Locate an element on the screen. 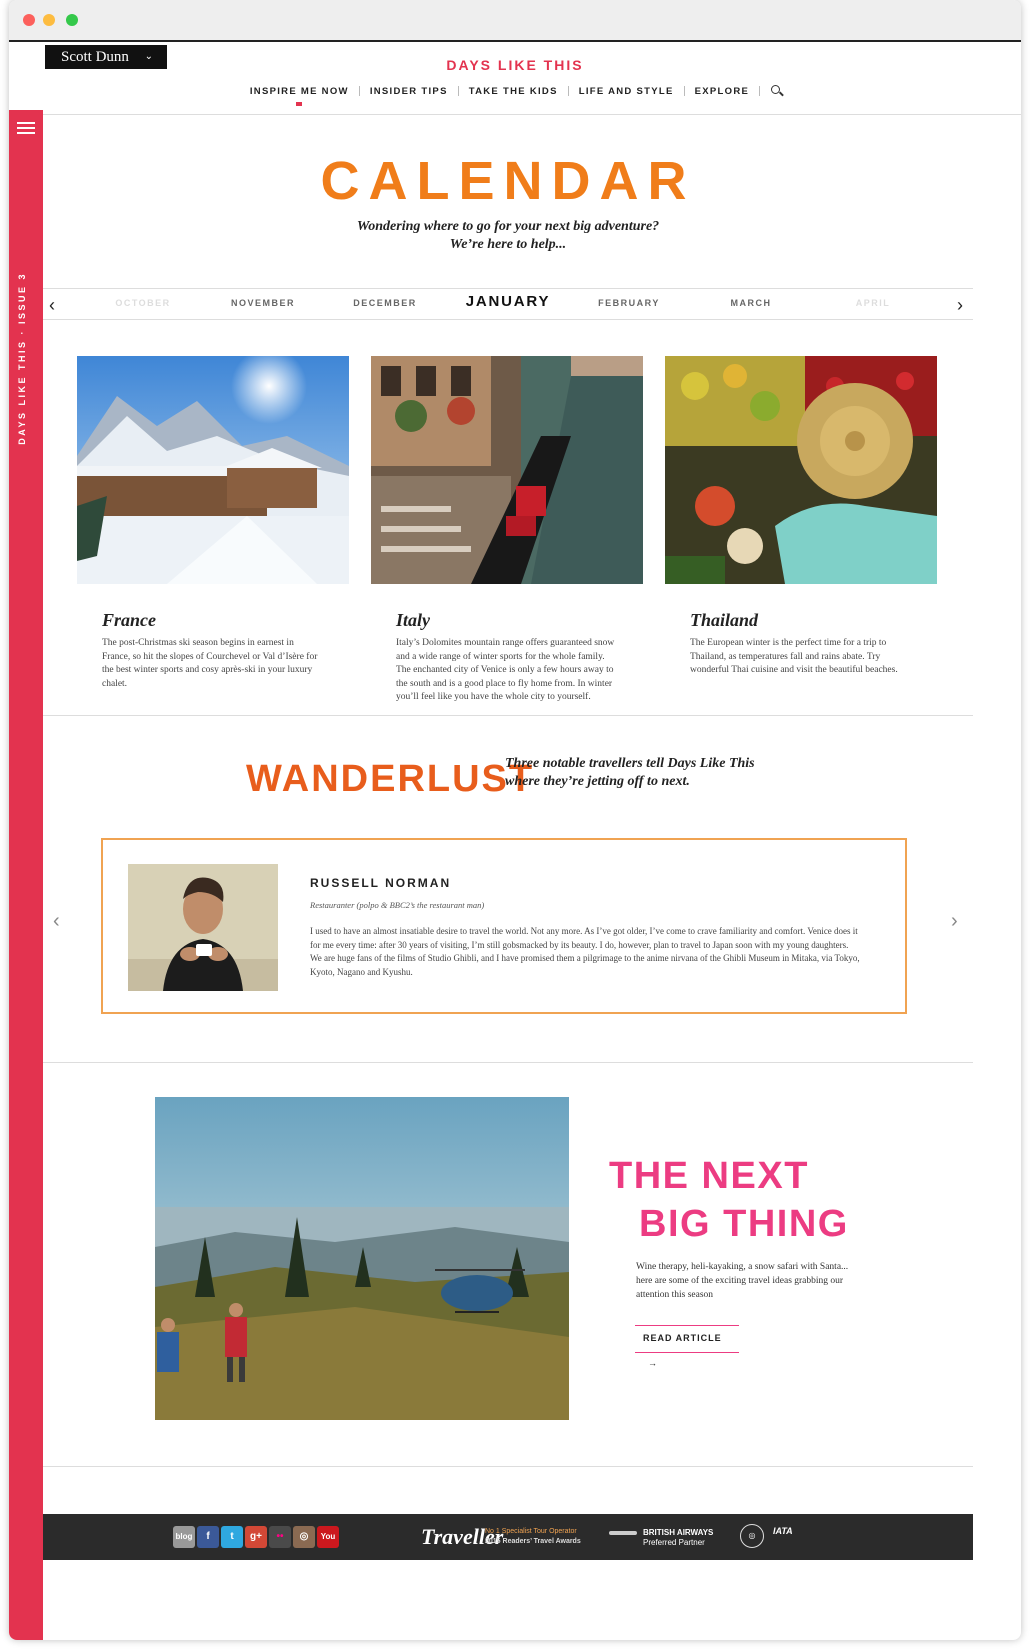  hamburger-menu-icon is located at coordinates (26, 128).